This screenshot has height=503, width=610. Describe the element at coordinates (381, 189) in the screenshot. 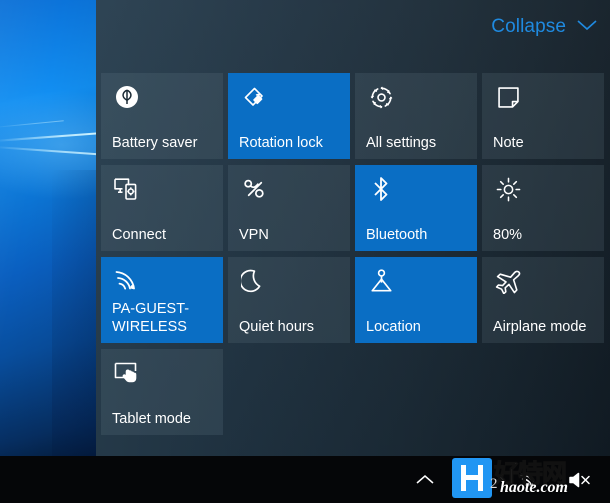

I see `bluetooth-icon` at that location.